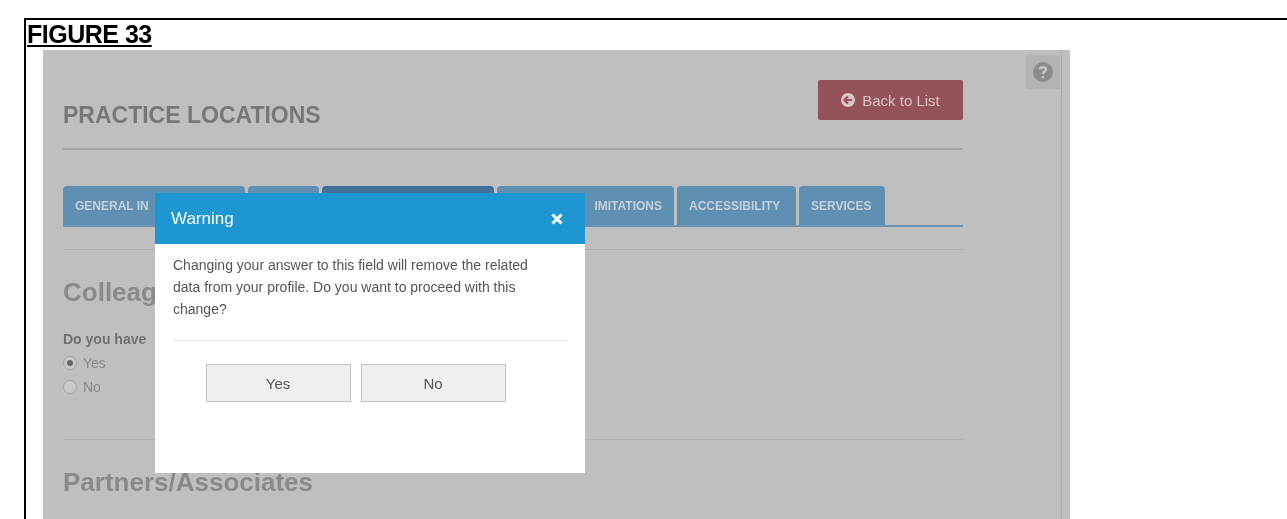 This screenshot has height=519, width=1287. Describe the element at coordinates (842, 205) in the screenshot. I see `tab: SERVICES` at that location.